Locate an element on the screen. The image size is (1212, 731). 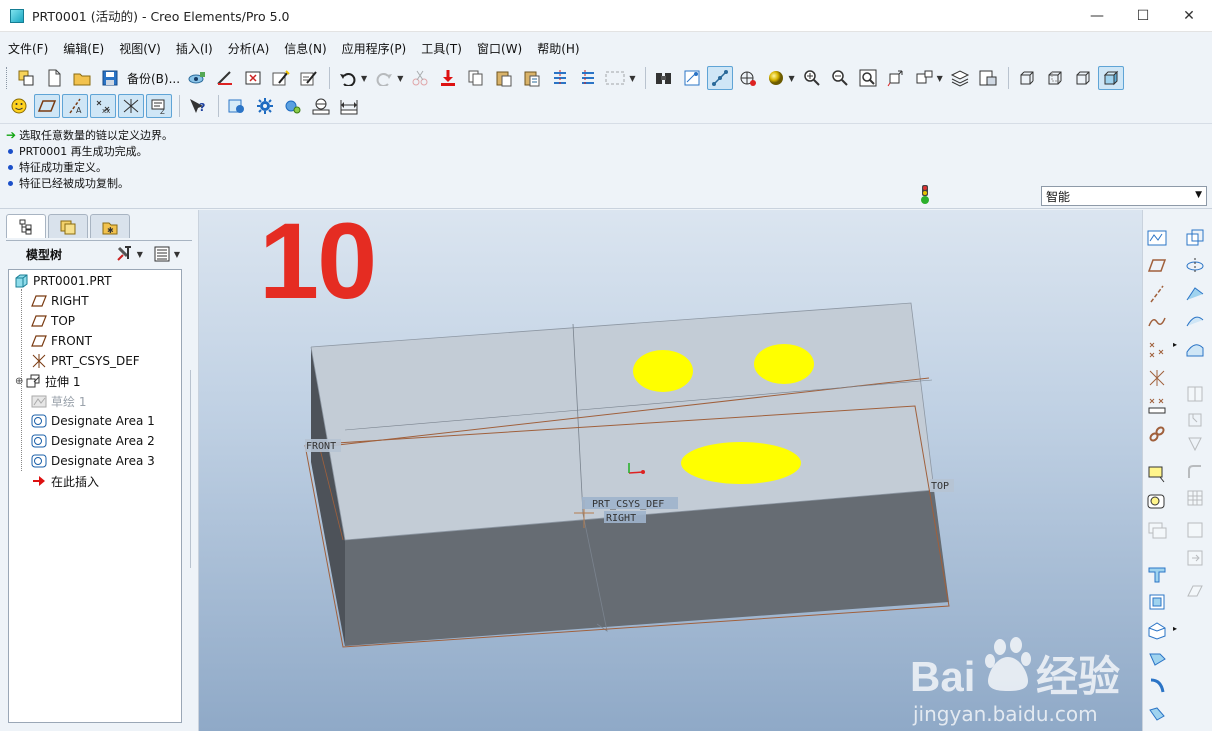
menu-help: 帮助(H) is located at coordinates (557, 48).